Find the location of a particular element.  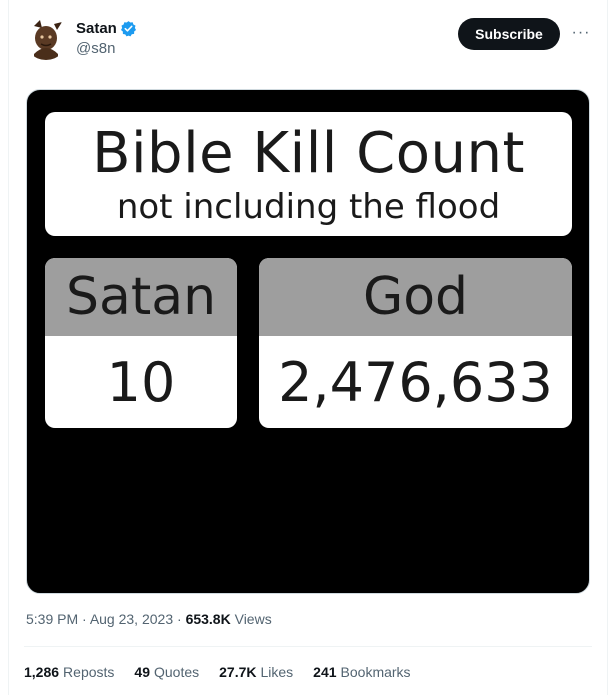

verified-badge-icon is located at coordinates (128, 28).